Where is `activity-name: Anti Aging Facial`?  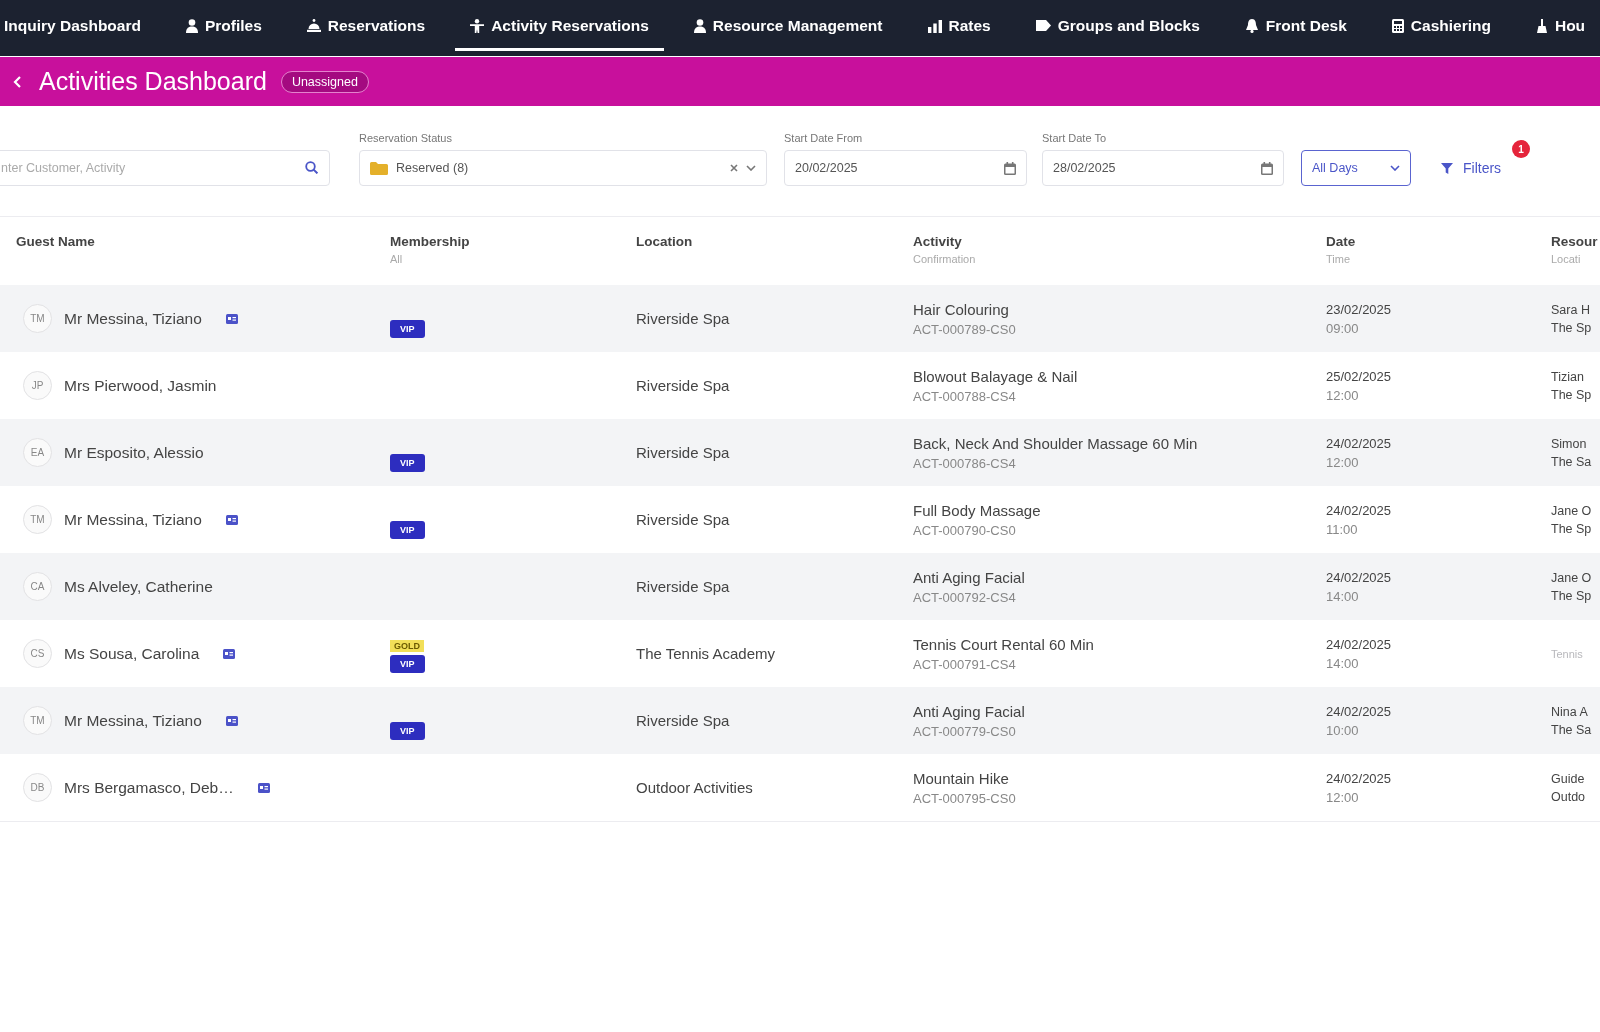
activity-name: Anti Aging Facial is located at coordinates (969, 577).